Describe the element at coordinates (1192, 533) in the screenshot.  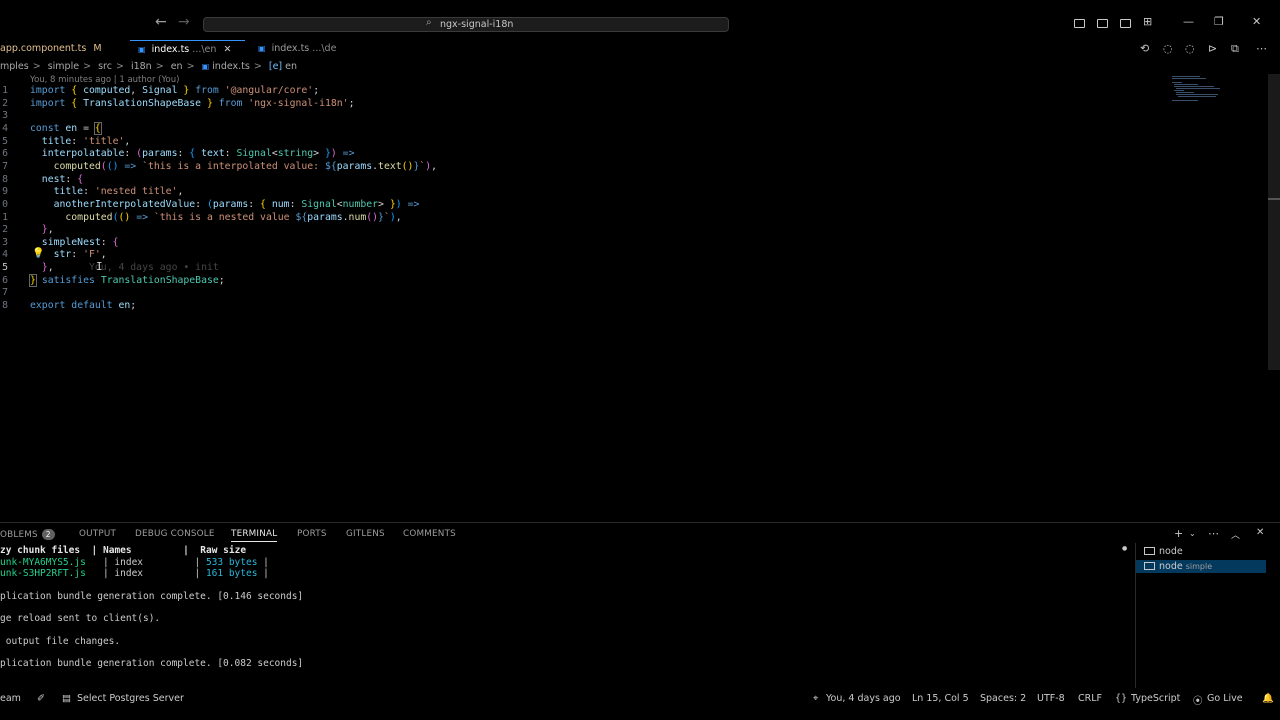
I see `terminal-dropdown-icon: ⌄` at that location.